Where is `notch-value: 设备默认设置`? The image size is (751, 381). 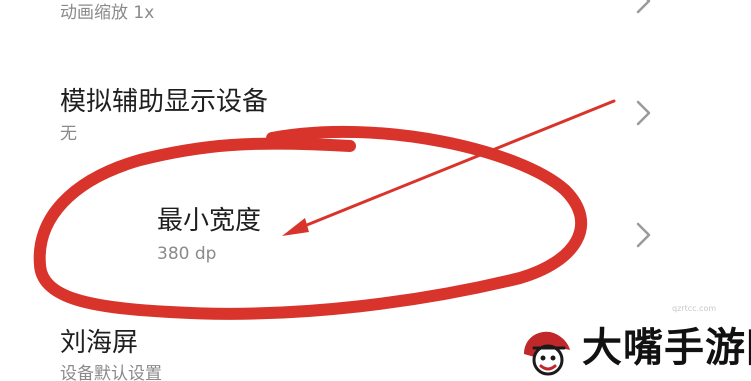
notch-value: 设备默认设置 is located at coordinates (111, 372).